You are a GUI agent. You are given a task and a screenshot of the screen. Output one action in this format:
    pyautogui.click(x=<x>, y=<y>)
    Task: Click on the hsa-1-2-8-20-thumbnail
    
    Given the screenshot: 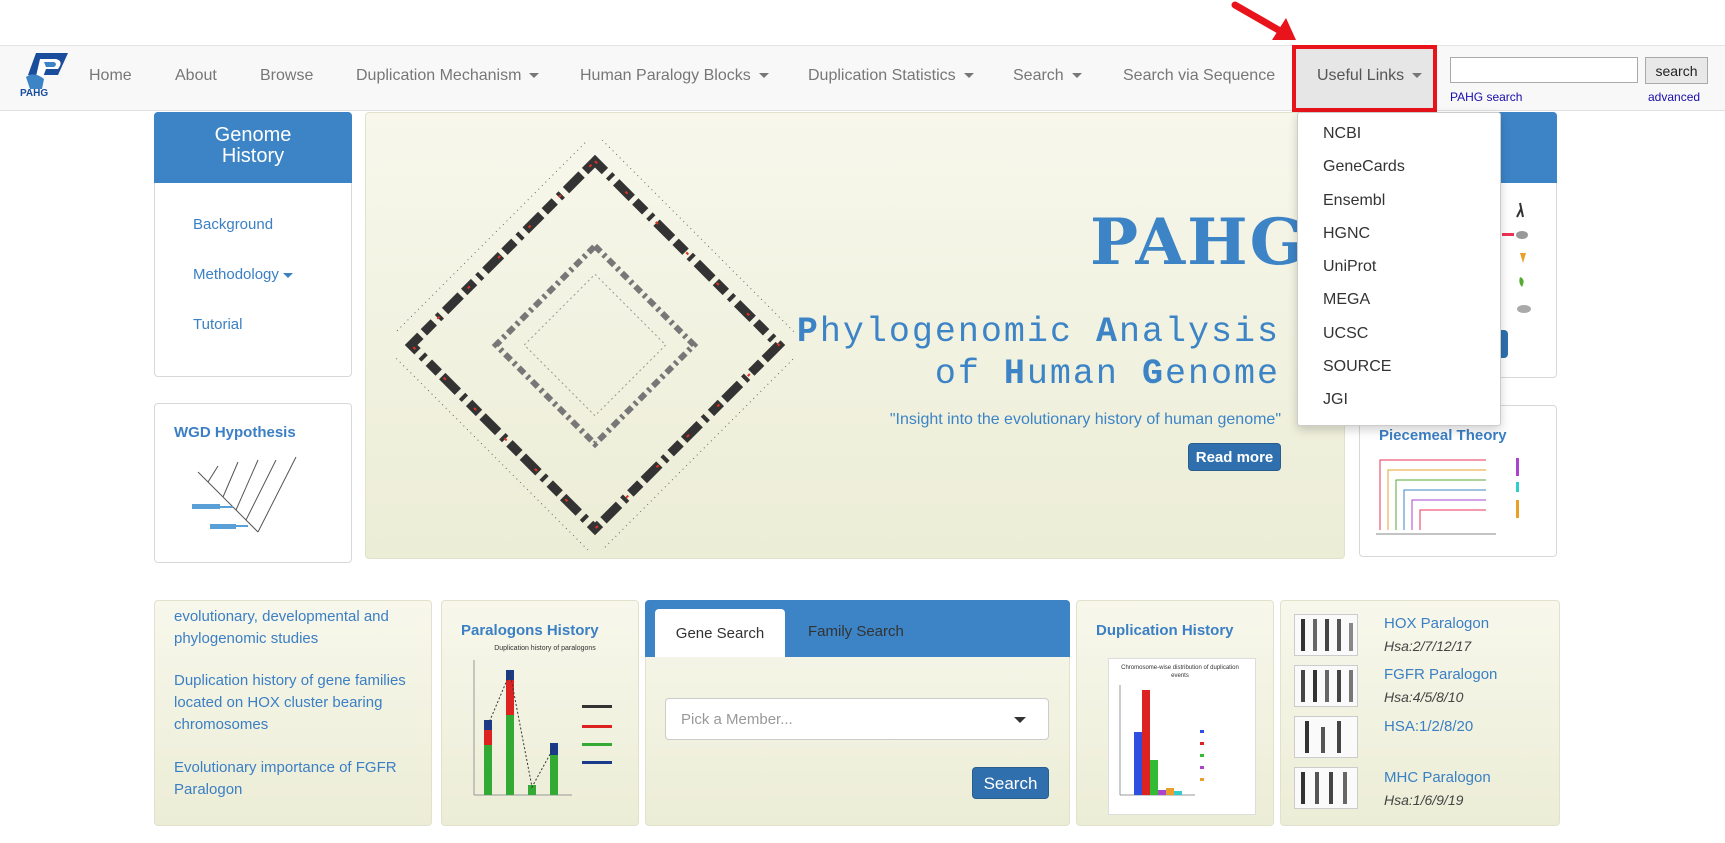 What is the action you would take?
    pyautogui.click(x=1326, y=737)
    